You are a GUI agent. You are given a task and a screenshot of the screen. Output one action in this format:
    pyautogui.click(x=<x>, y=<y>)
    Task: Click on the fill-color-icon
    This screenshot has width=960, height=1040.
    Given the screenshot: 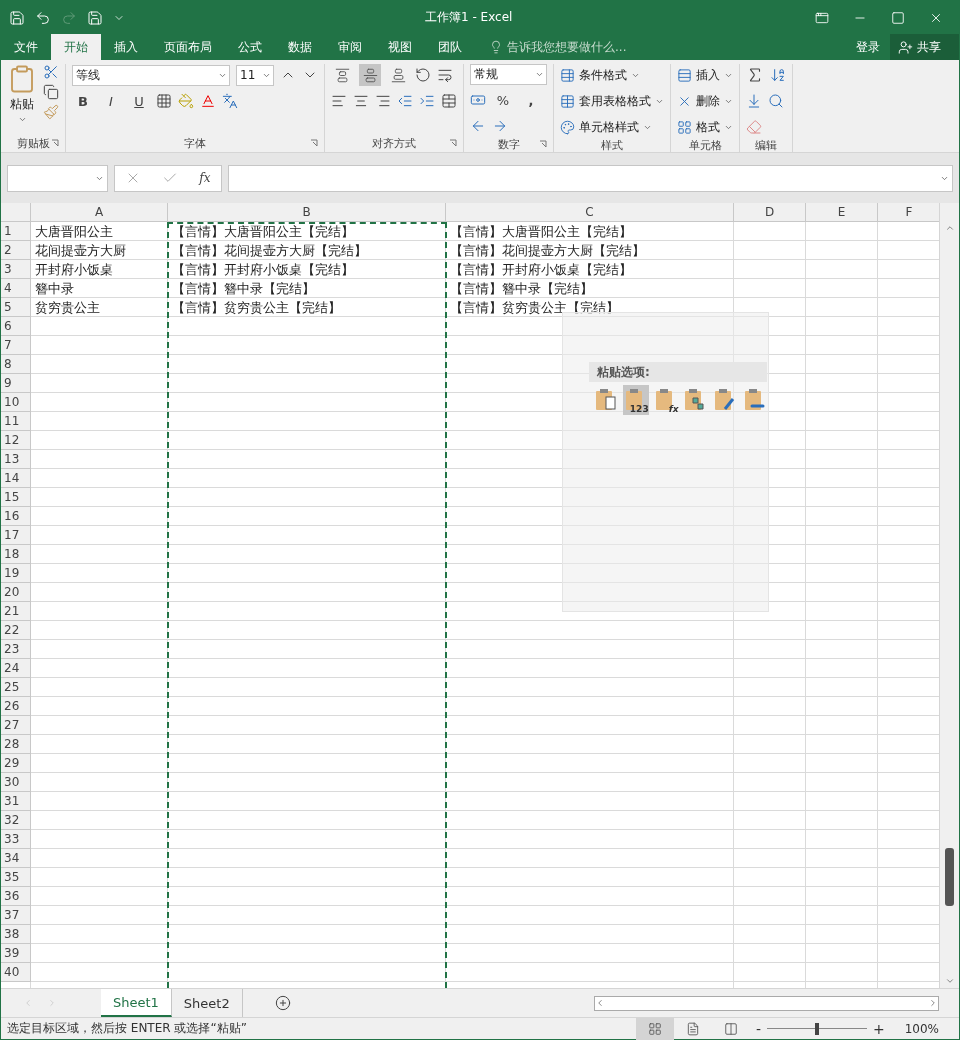 What is the action you would take?
    pyautogui.click(x=186, y=101)
    